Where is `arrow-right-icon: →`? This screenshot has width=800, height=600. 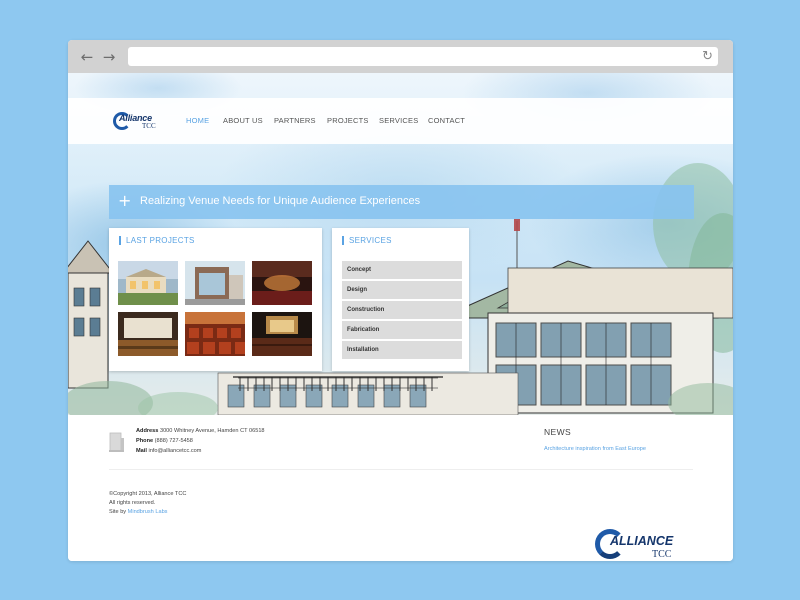 arrow-right-icon: → is located at coordinates (109, 57).